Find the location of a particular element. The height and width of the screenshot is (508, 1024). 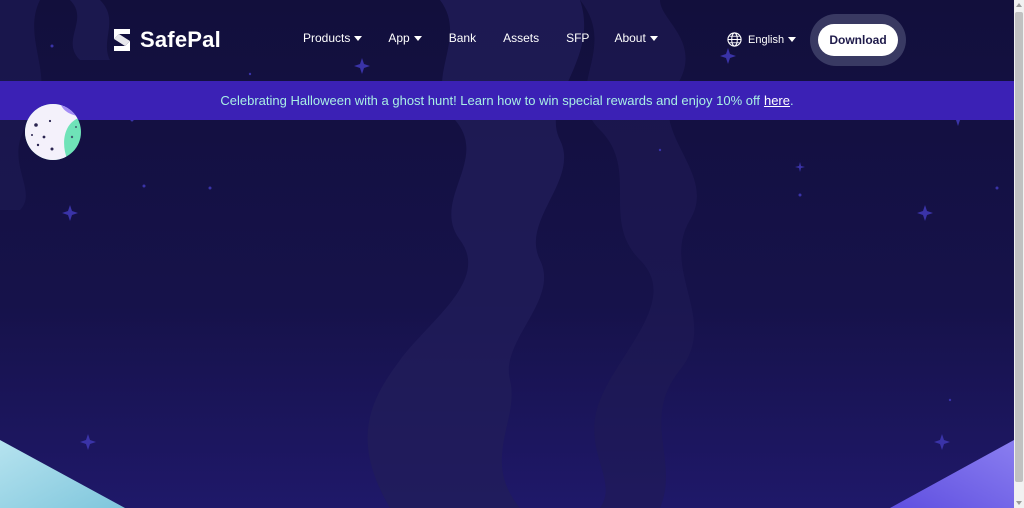

nav-item-bank: Bank is located at coordinates (462, 38).